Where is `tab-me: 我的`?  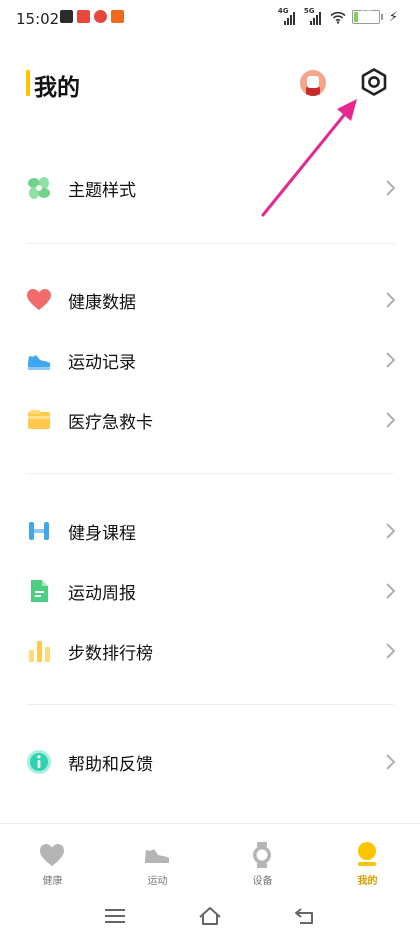
tab-me: 我的 is located at coordinates (367, 857).